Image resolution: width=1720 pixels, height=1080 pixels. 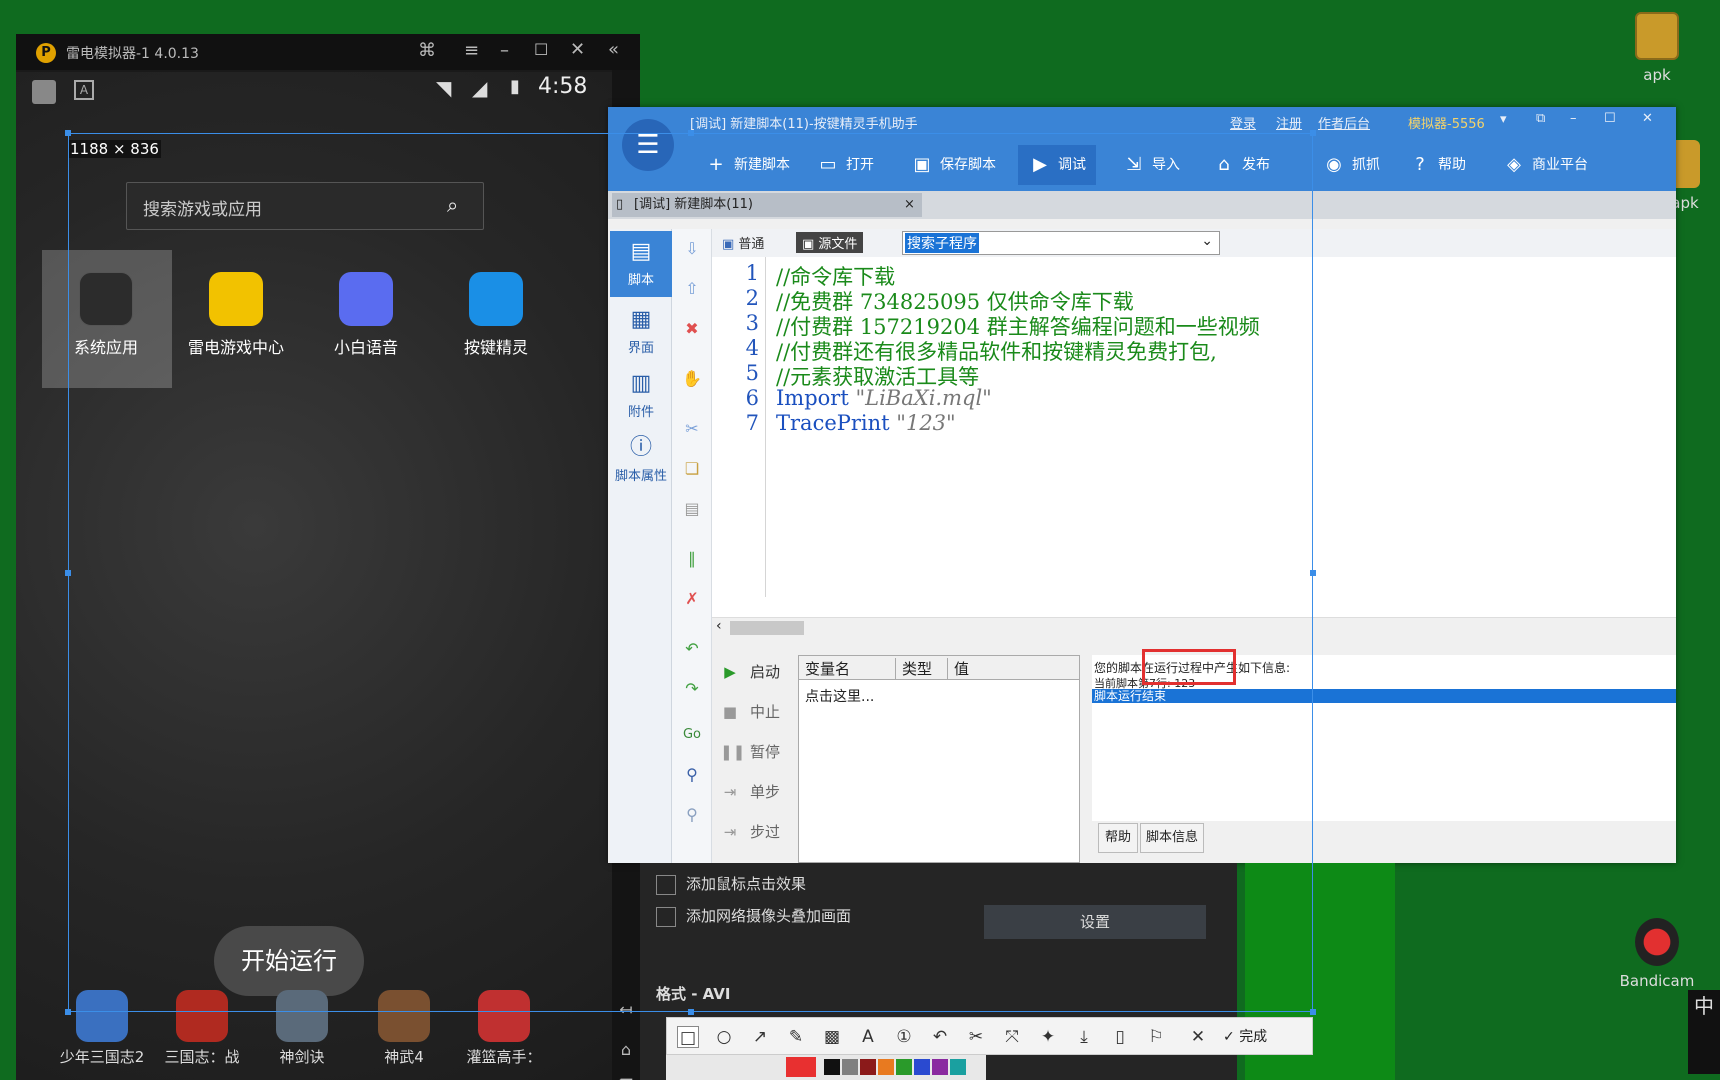 I want to click on emulator-select: 模拟器-5556, so click(x=1446, y=122).